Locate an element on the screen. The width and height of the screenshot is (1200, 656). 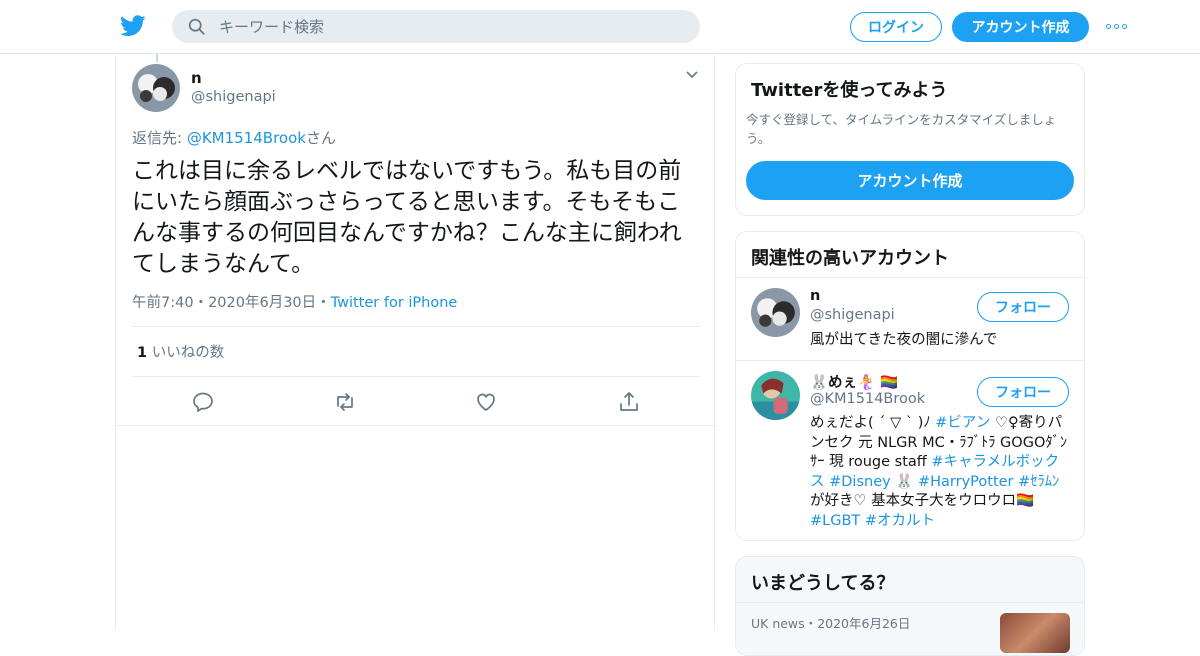
trend-meta: UK news・2020年6月26日 is located at coordinates (830, 622).